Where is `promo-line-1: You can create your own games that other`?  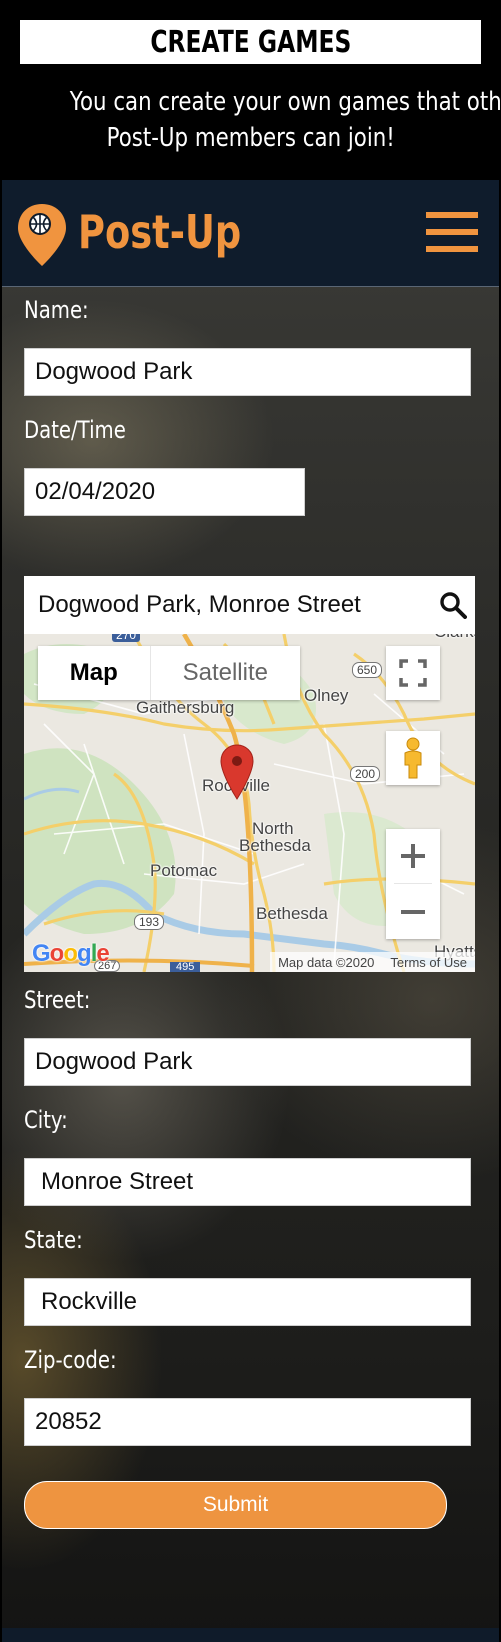 promo-line-1: You can create your own games that other is located at coordinates (285, 102).